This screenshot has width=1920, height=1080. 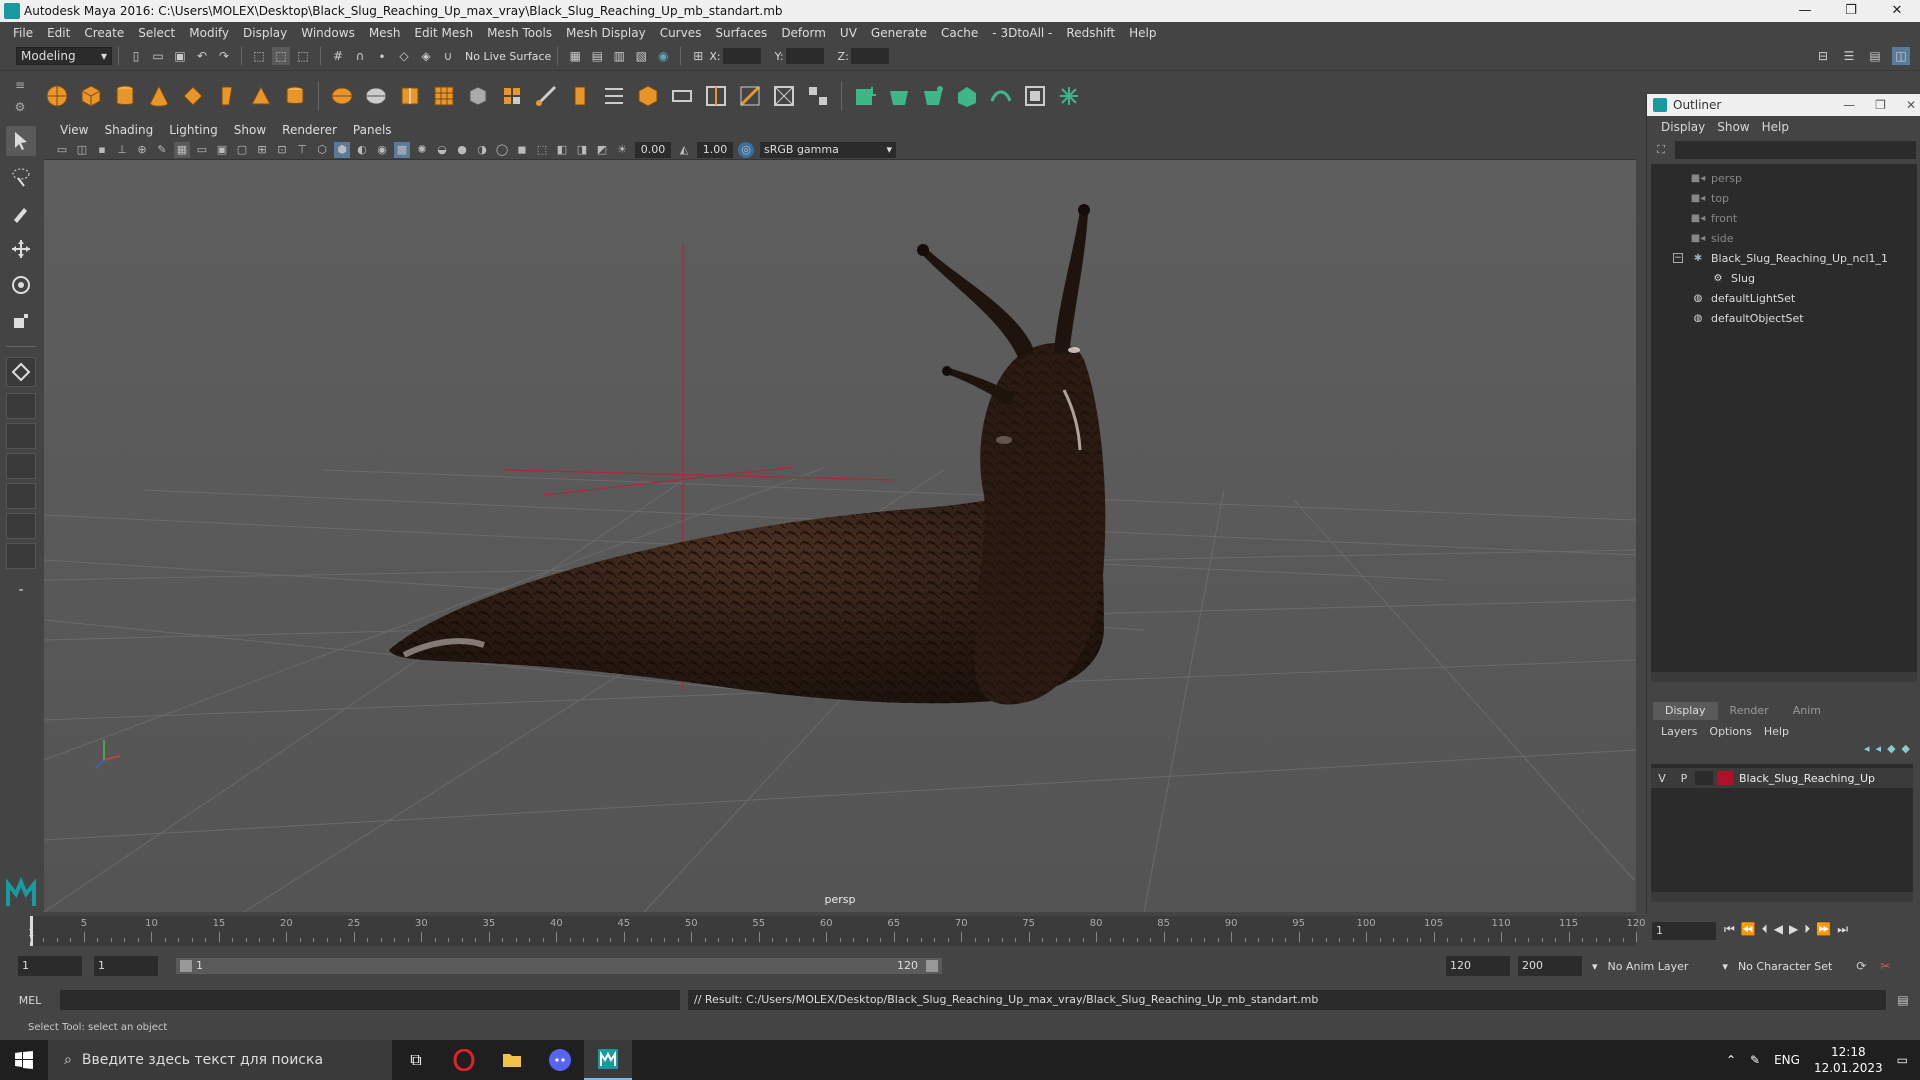 I want to click on poly-pyramid-icon, so click(x=261, y=96).